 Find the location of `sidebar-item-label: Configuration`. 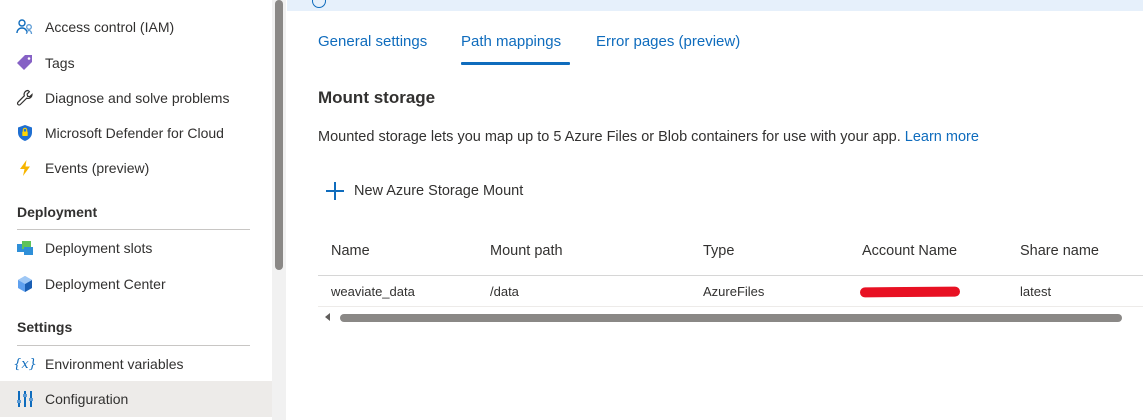

sidebar-item-label: Configuration is located at coordinates (87, 399).